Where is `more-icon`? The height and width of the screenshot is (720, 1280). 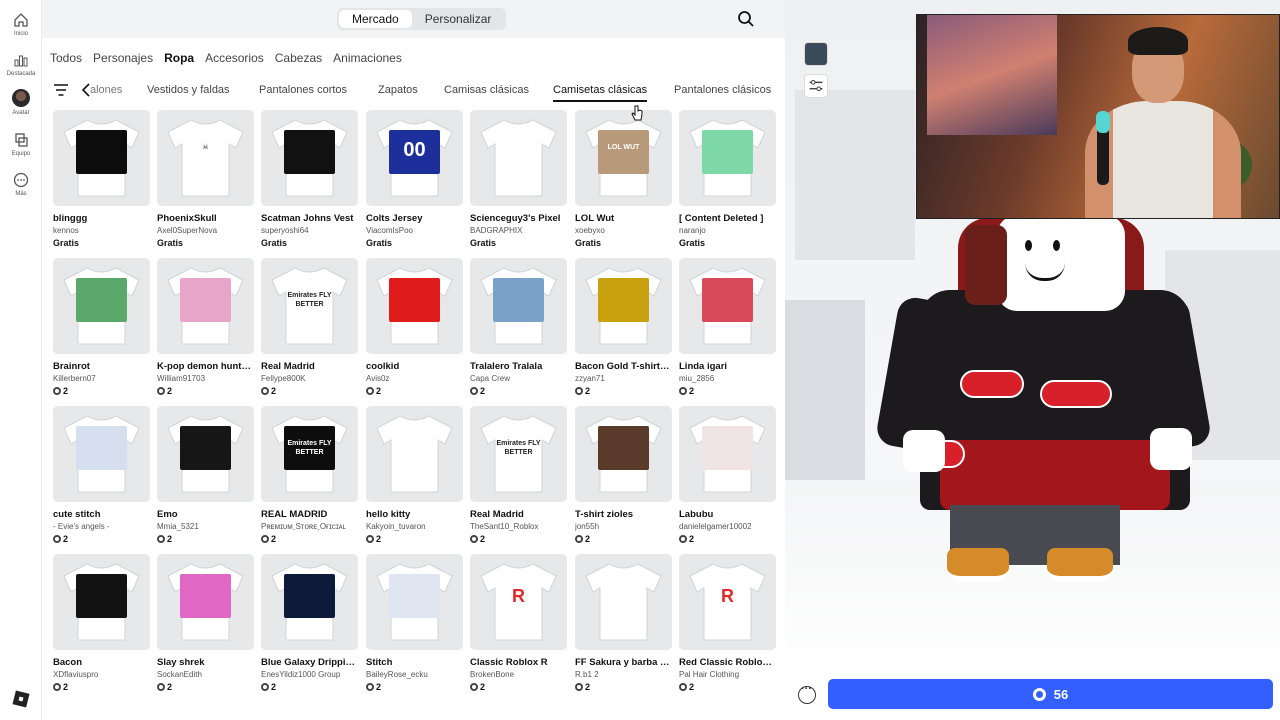
more-icon is located at coordinates (807, 693).